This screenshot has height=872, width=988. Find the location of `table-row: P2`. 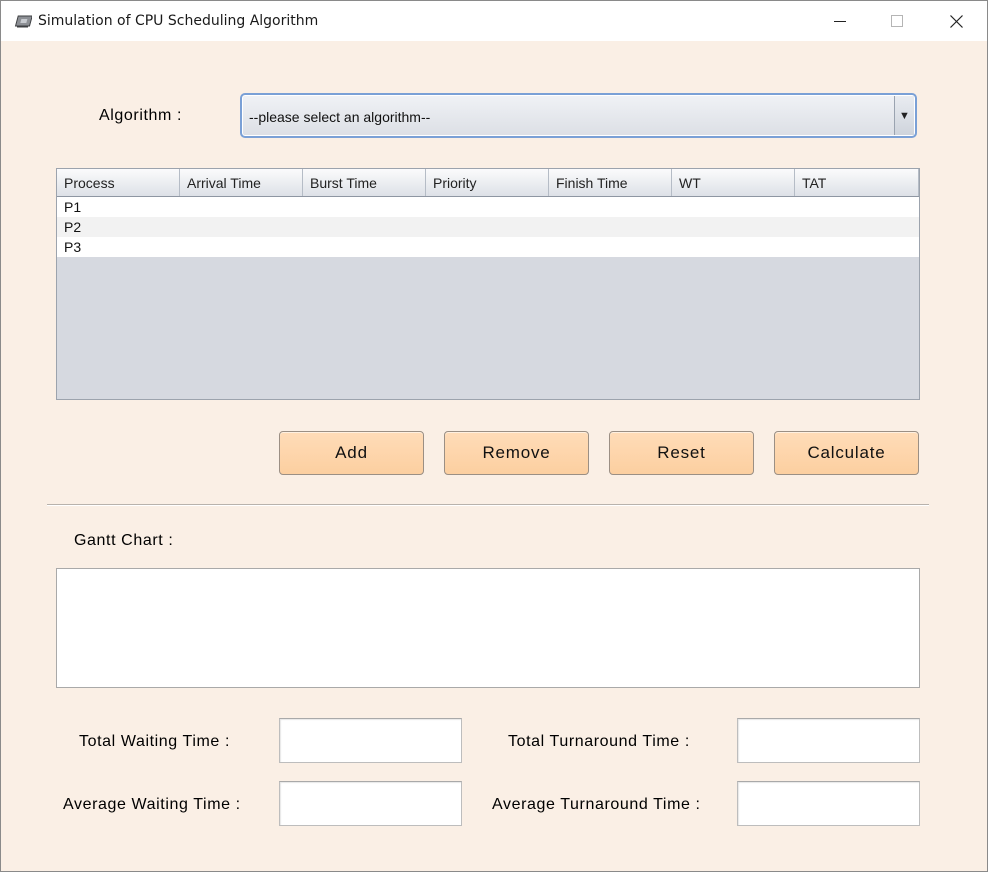

table-row: P2 is located at coordinates (488, 227).